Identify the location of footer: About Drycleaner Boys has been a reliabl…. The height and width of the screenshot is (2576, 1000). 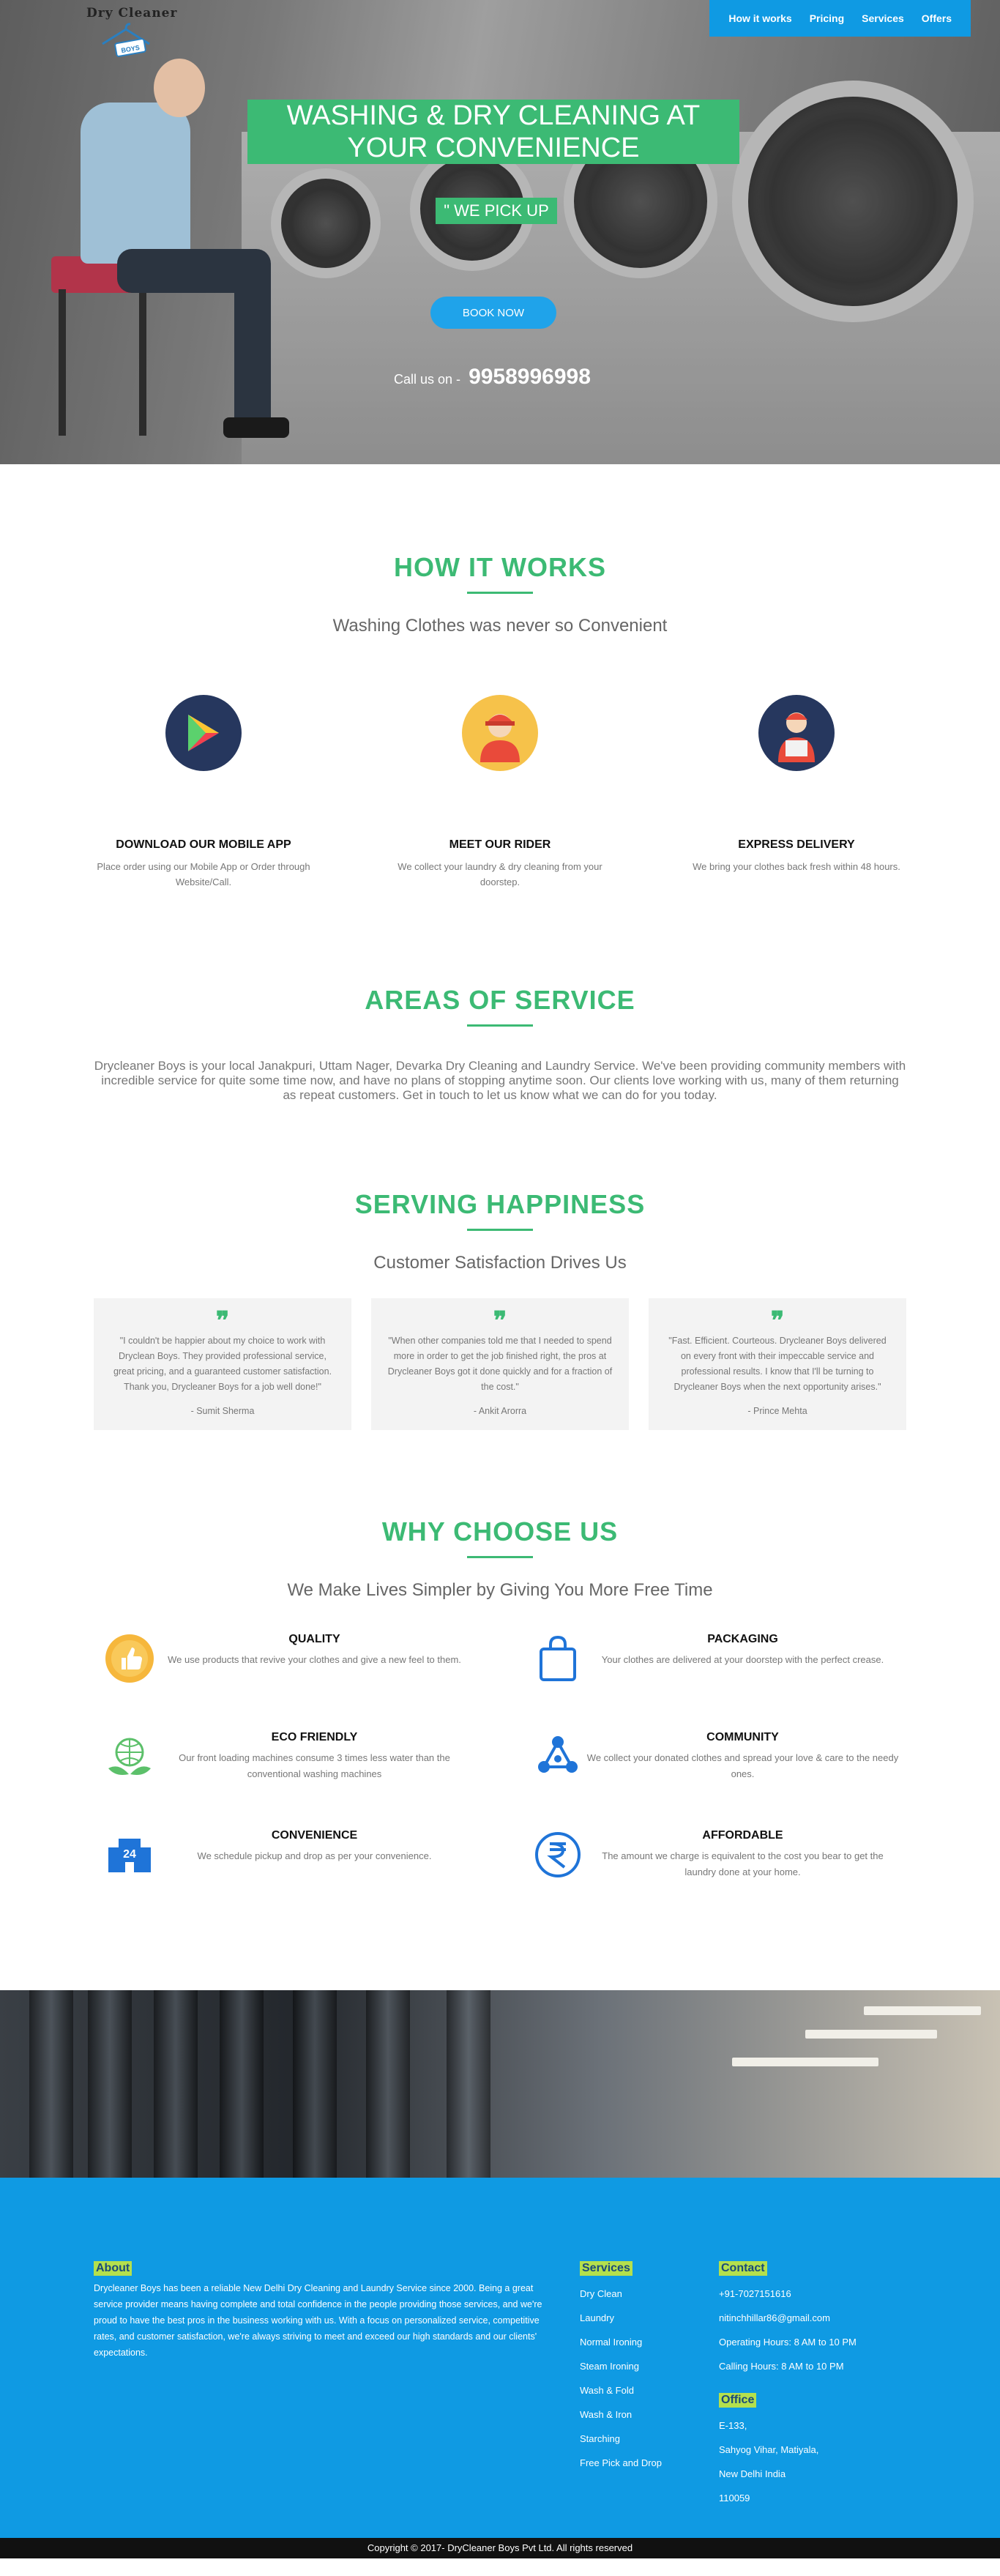
(500, 2368).